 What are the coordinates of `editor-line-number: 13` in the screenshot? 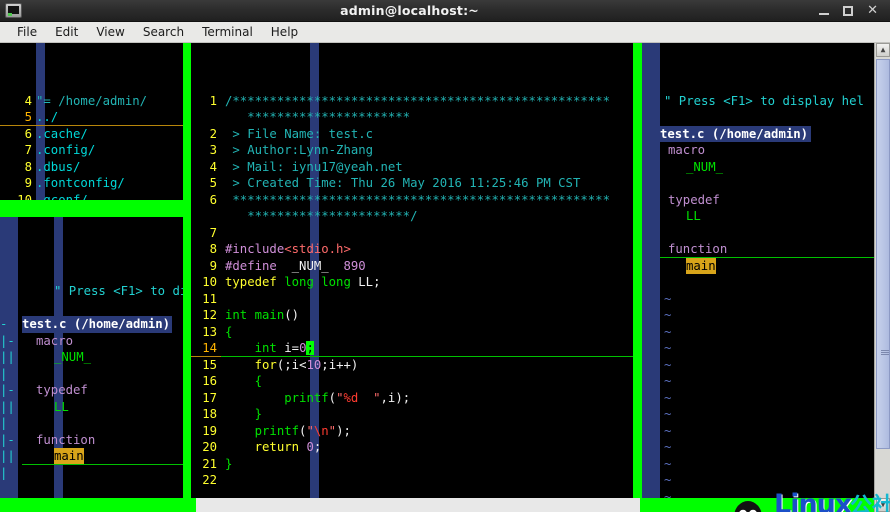 It's located at (209, 331).